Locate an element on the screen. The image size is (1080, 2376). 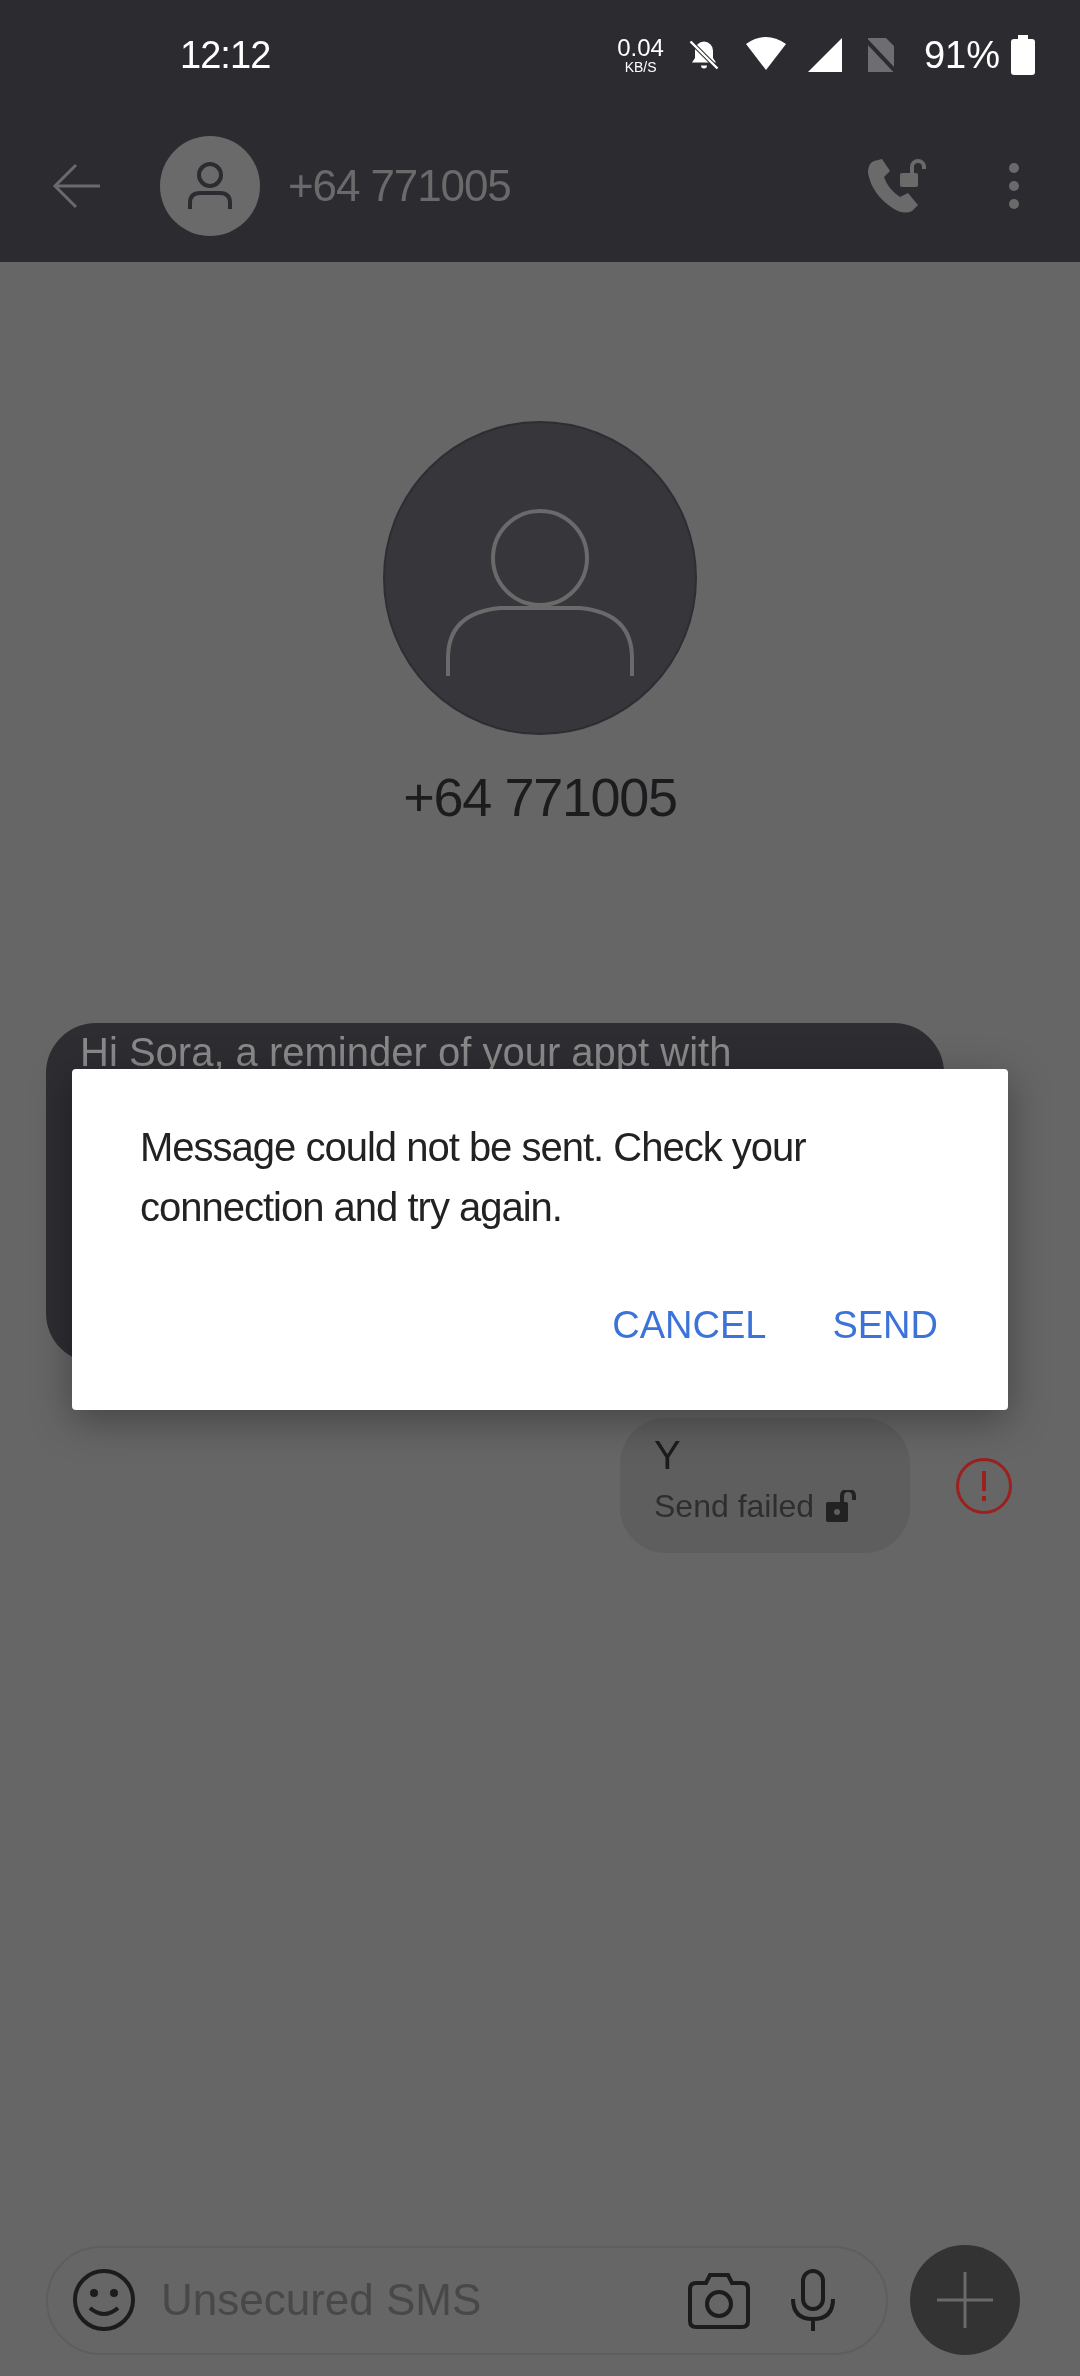
network-speed: 0.04 is located at coordinates (640, 48).